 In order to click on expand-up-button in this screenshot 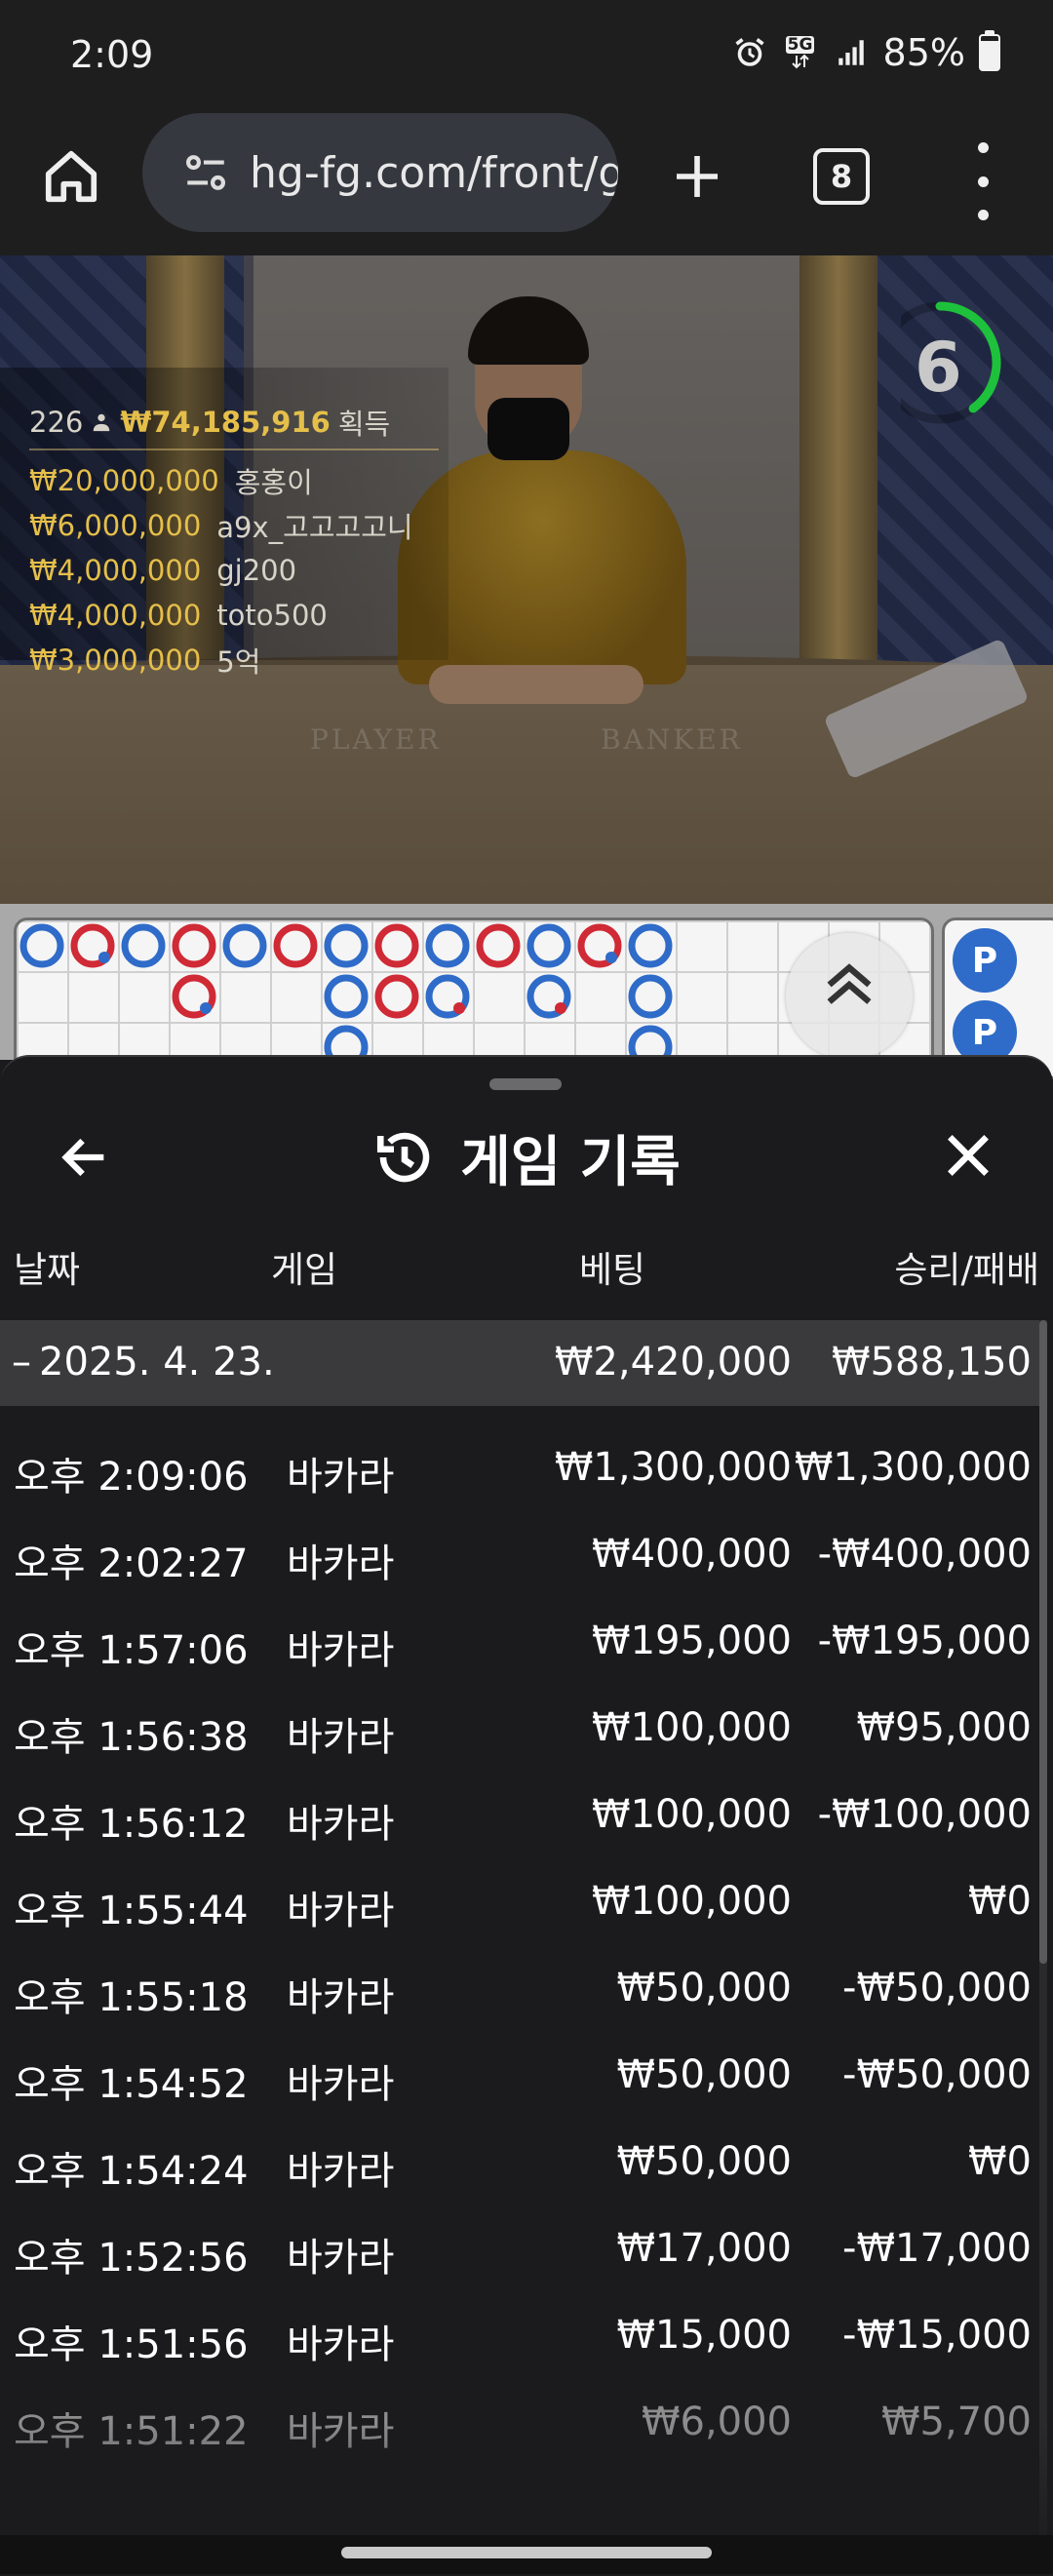, I will do `click(849, 996)`.